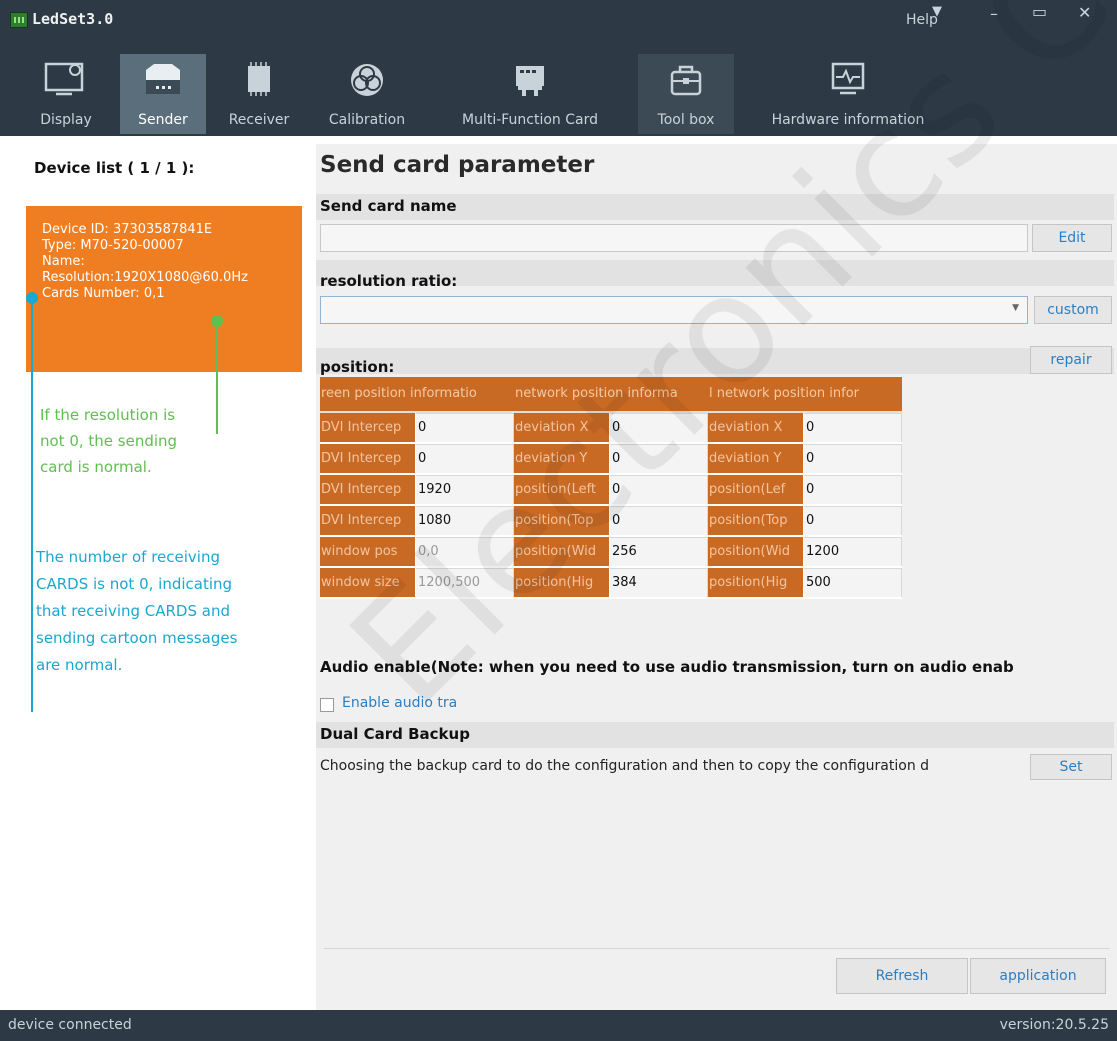  Describe the element at coordinates (259, 82) in the screenshot. I see `receiver-chip-icon` at that location.